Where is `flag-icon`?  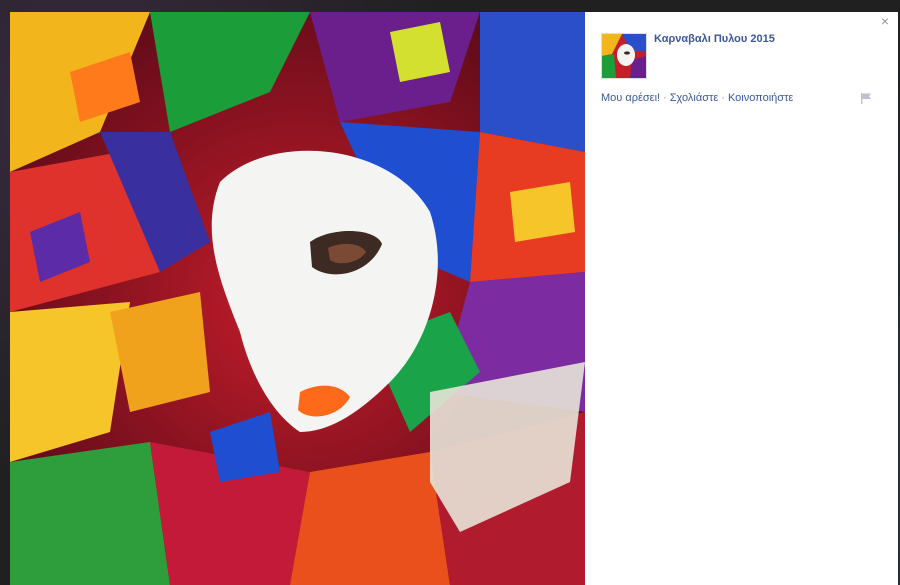 flag-icon is located at coordinates (866, 98).